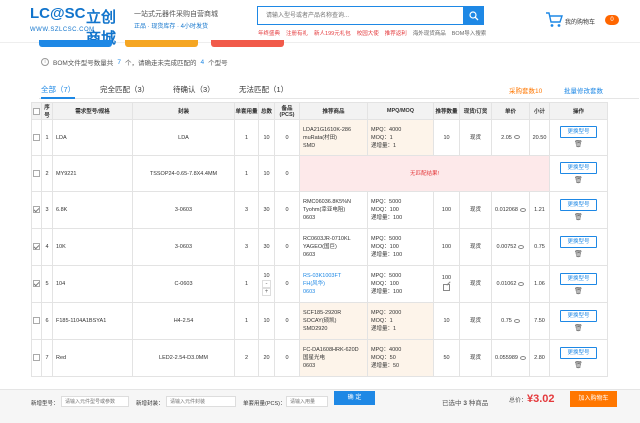 The image size is (640, 423). What do you see at coordinates (183, 210) in the screenshot?
I see `row-package: 3-0603` at bounding box center [183, 210].